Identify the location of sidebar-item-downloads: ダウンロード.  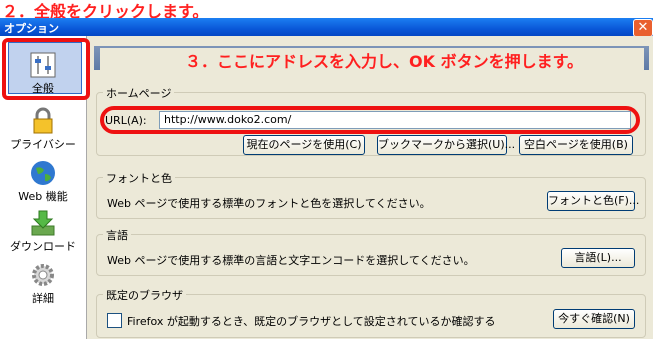
(43, 231).